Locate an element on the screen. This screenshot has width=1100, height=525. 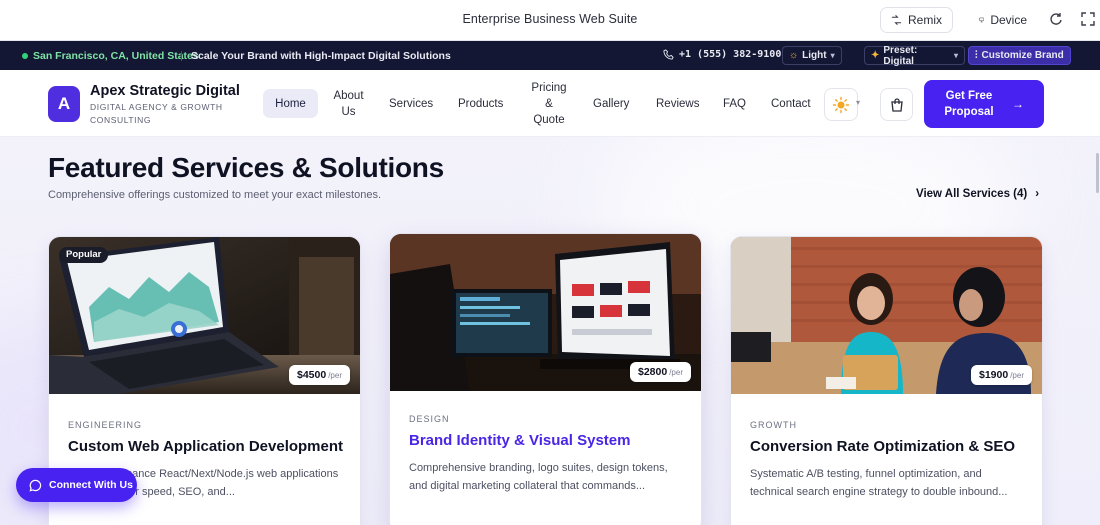
card-title: Conversion Rate Optimization & SEO is located at coordinates (882, 446).